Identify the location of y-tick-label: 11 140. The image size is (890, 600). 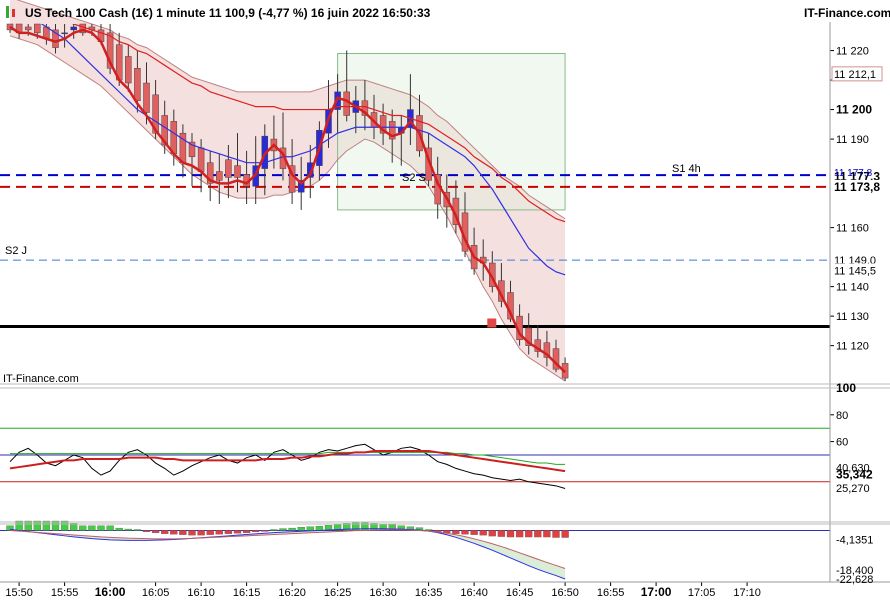
(852, 288).